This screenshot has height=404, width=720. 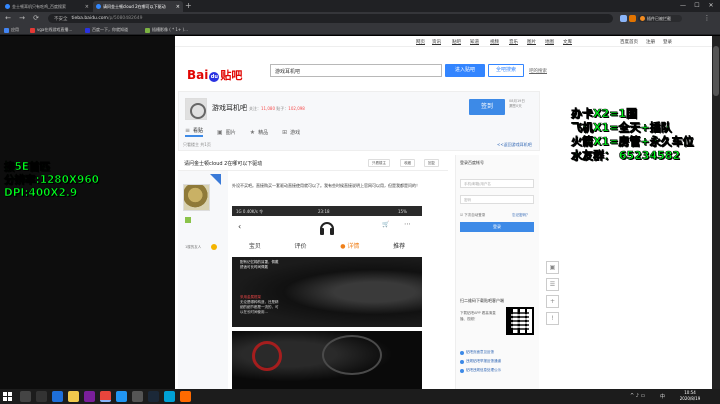 I want to click on nav-link: 文库, so click(x=567, y=42).